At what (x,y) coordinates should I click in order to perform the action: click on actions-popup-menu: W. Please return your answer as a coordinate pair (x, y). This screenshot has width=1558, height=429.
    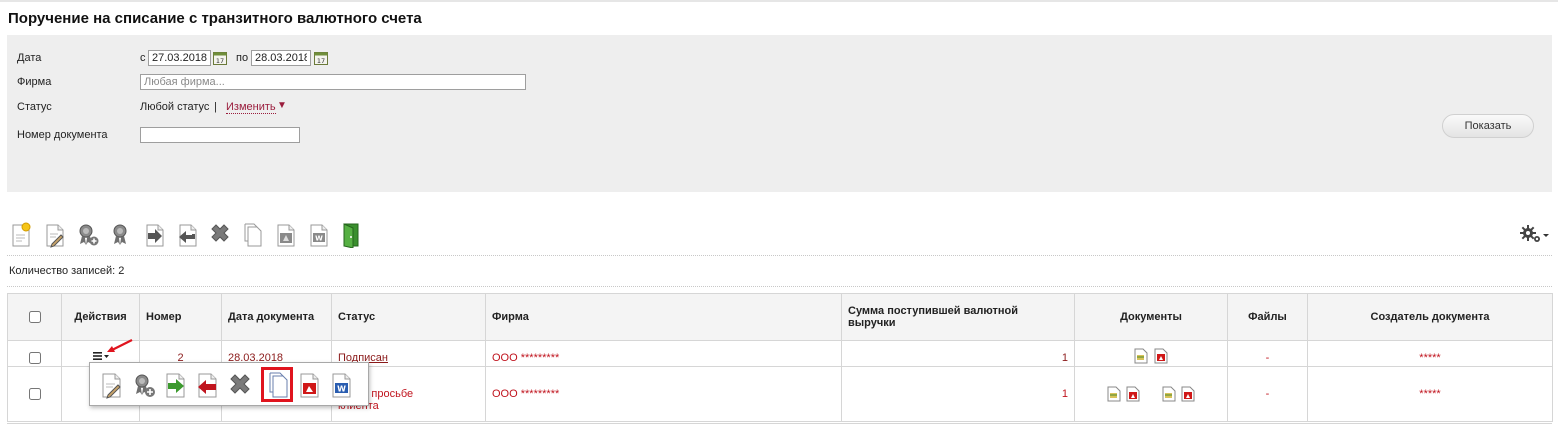
    Looking at the image, I should click on (229, 384).